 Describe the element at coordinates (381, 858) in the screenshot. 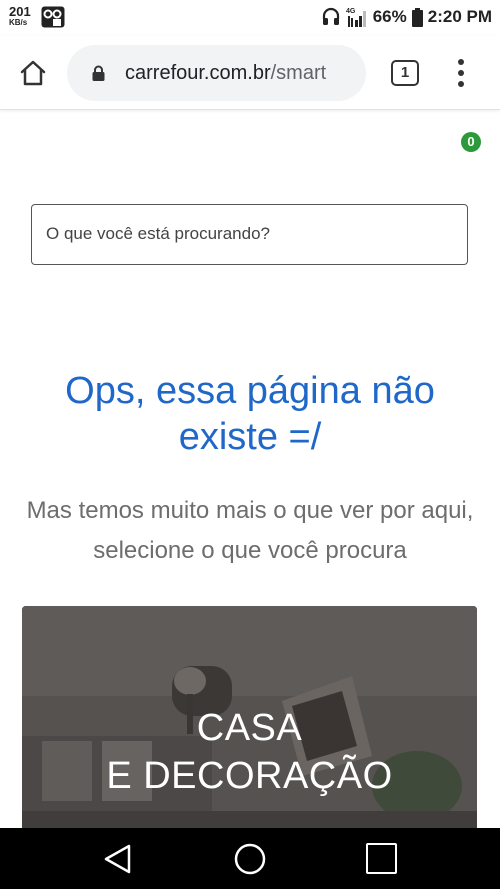

I see `recent-apps-icon` at that location.